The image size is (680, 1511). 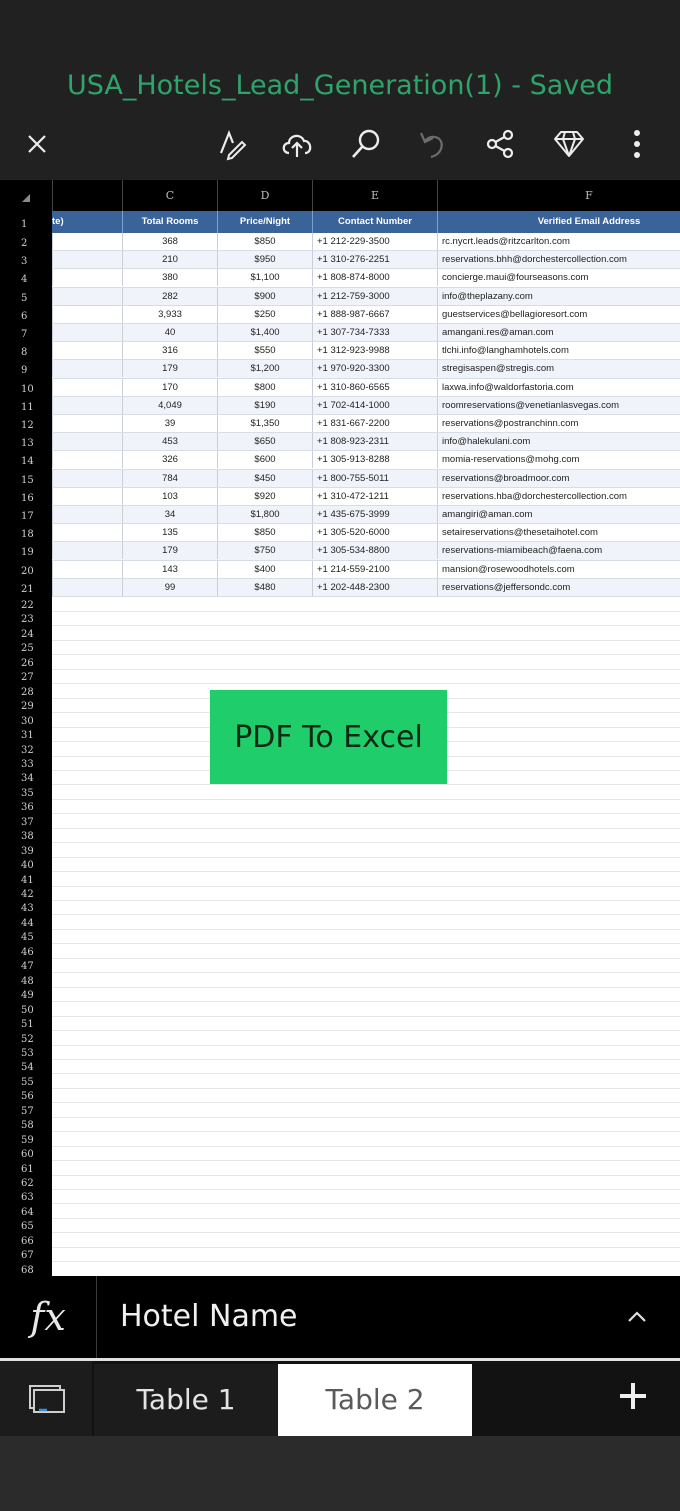 What do you see at coordinates (169, 514) in the screenshot?
I see `cell-c: 34` at bounding box center [169, 514].